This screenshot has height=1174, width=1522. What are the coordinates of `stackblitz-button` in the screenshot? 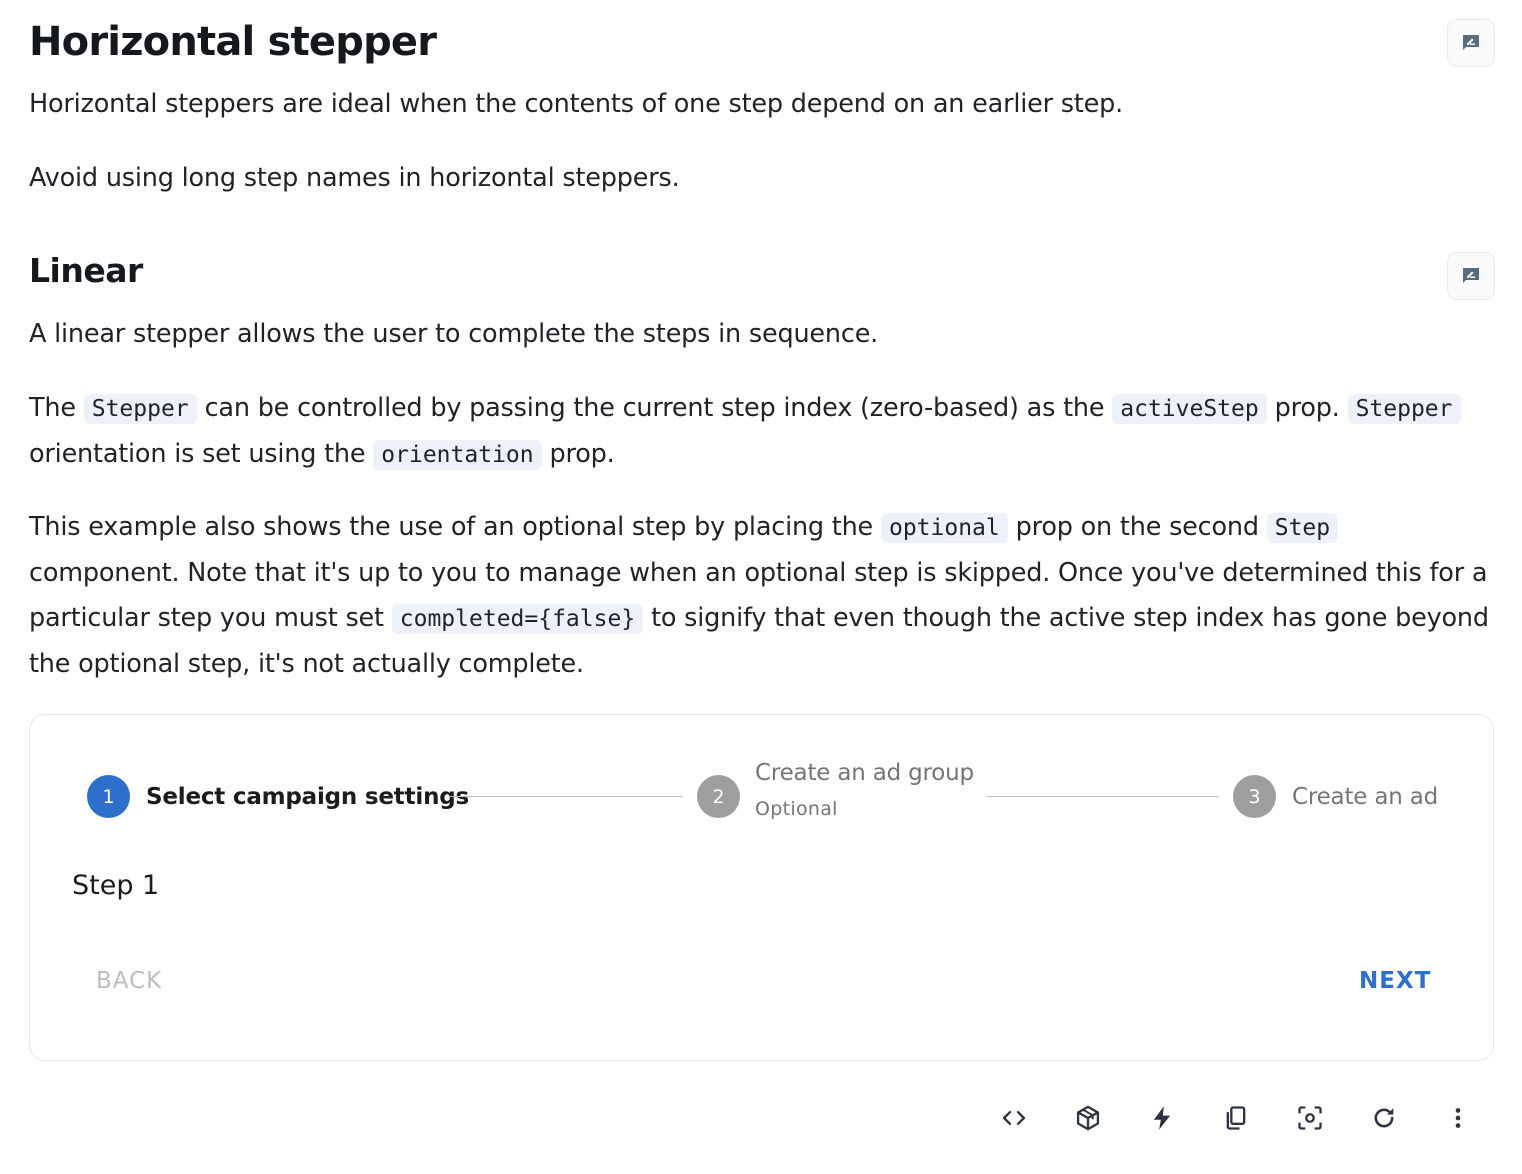 It's located at (1162, 1118).